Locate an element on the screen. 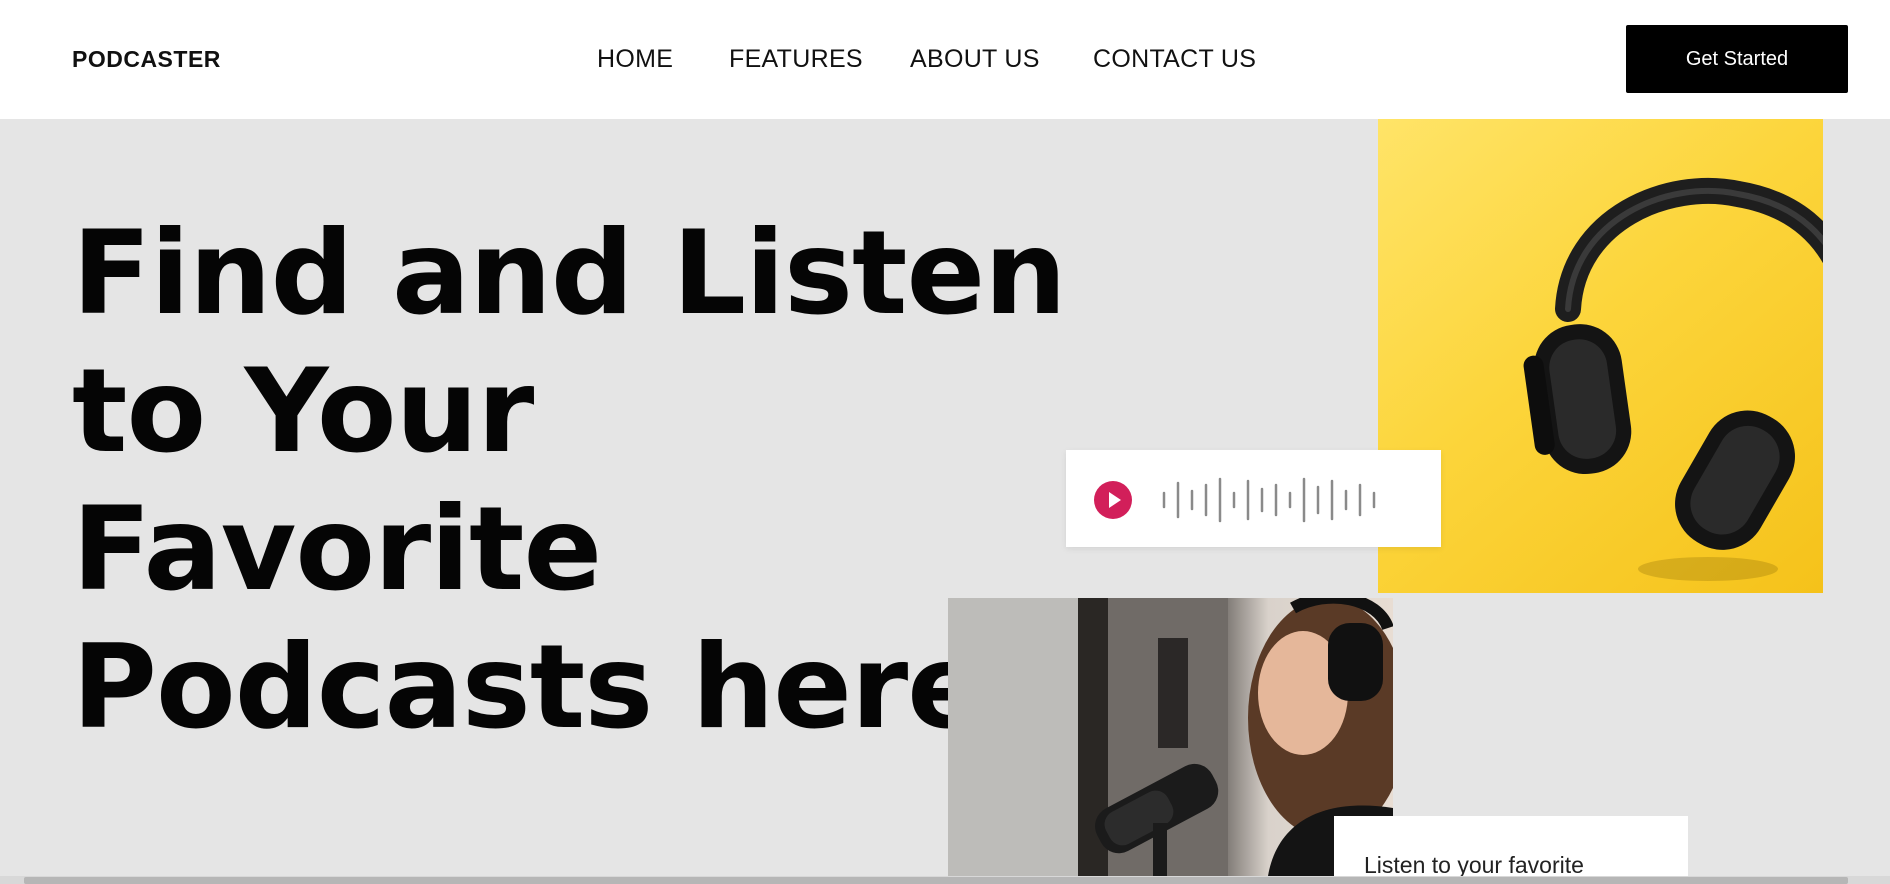  nav-link-contact-us: CONTACT US is located at coordinates (1174, 59).